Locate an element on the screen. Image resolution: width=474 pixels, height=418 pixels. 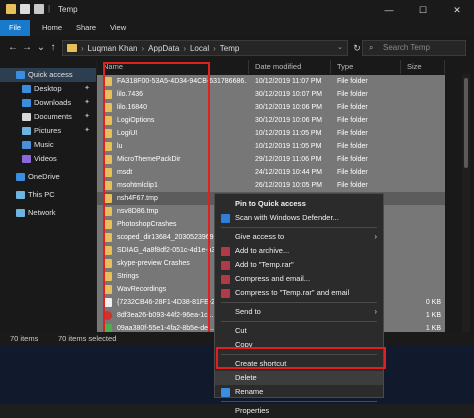
address-dropdown-icon: ⌄ is located at coordinates (340, 47).